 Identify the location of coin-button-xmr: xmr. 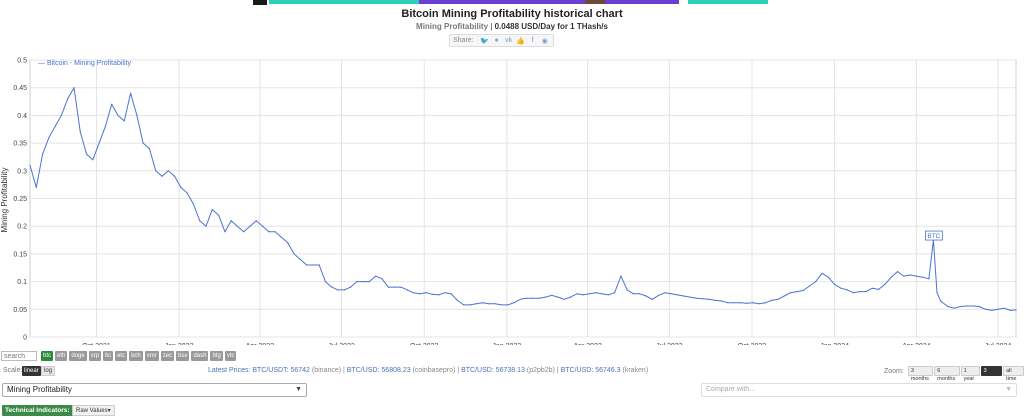
(151, 356).